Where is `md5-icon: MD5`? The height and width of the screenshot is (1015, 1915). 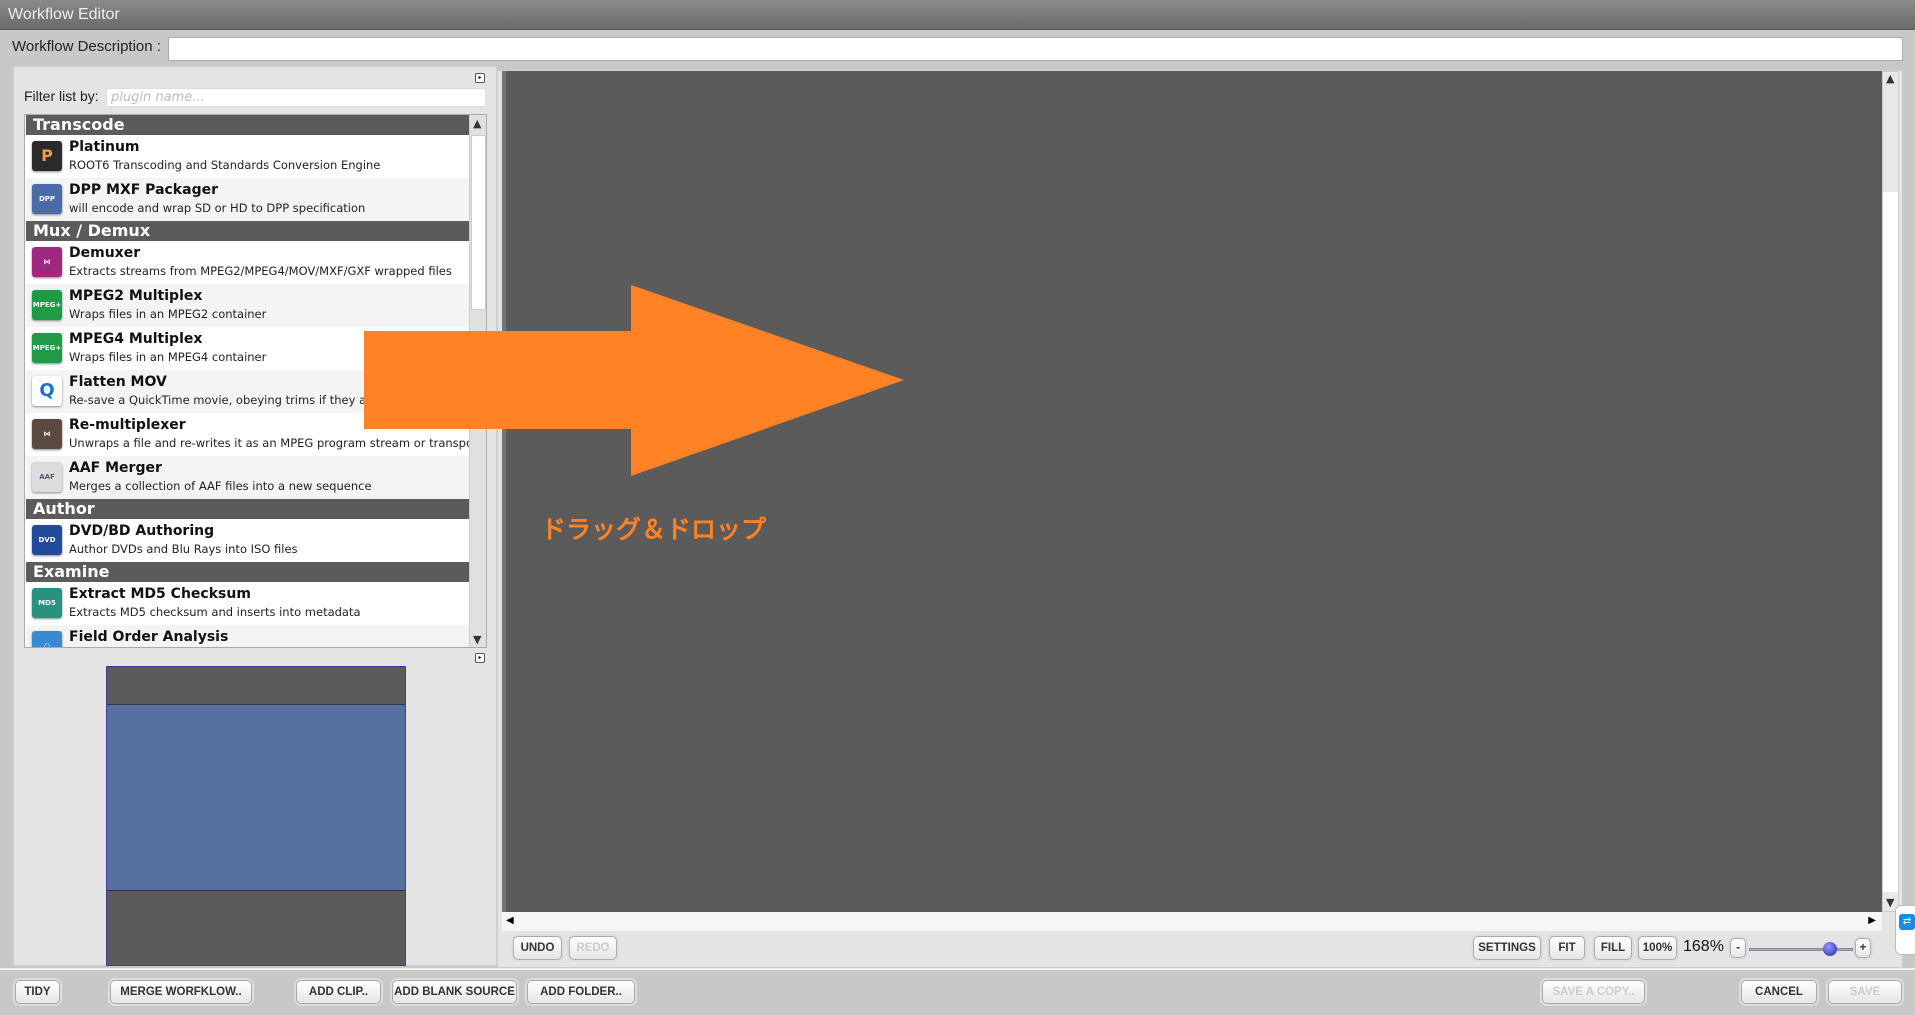
md5-icon: MD5 is located at coordinates (47, 603).